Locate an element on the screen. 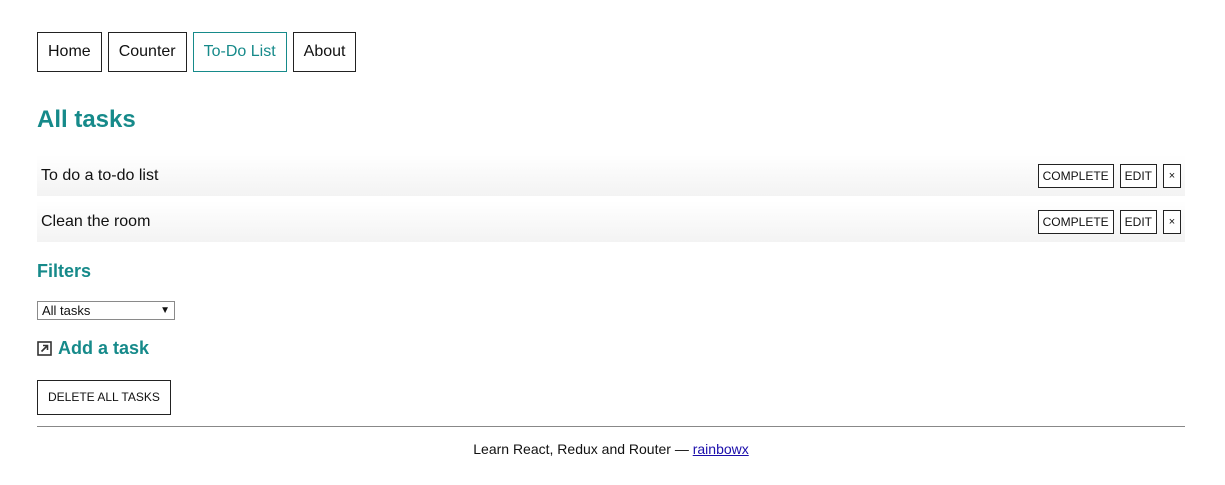  task-row: To do a to-do list COMPLETE EDIT × is located at coordinates (611, 175).